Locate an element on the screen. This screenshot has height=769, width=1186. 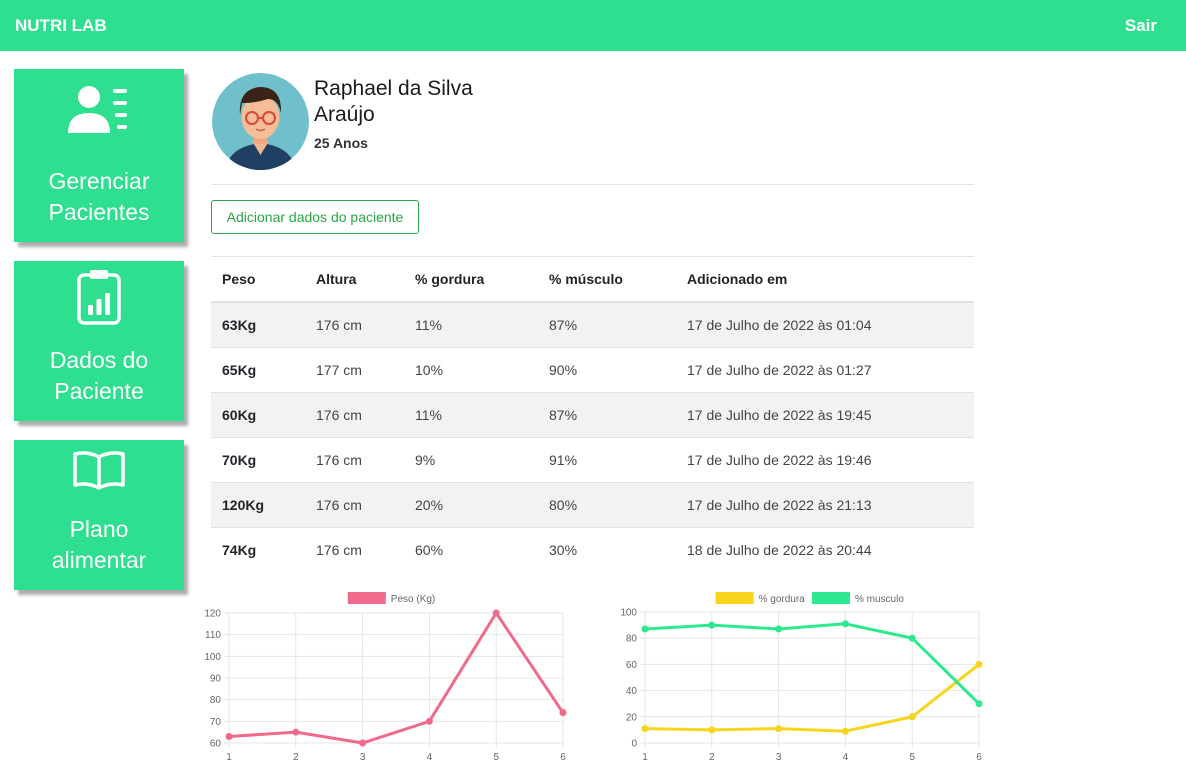
cell-weight: 60Kg is located at coordinates (258, 414).